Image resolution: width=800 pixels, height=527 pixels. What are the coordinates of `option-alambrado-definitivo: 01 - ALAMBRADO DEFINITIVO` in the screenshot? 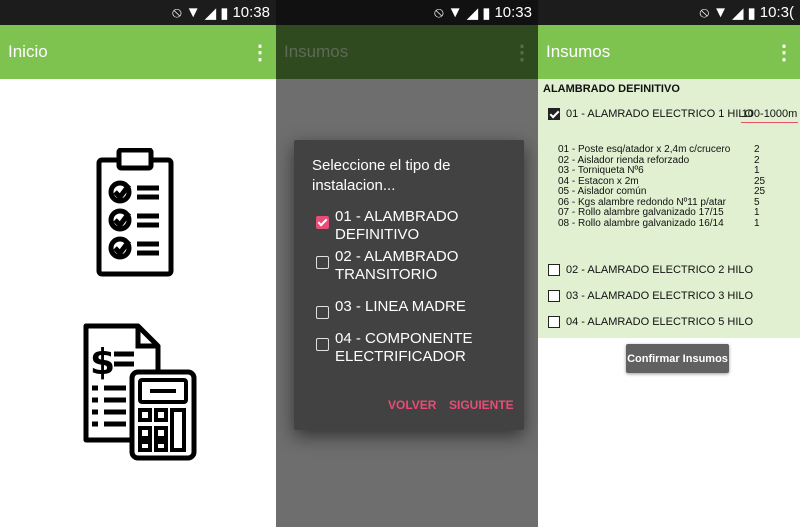 It's located at (416, 226).